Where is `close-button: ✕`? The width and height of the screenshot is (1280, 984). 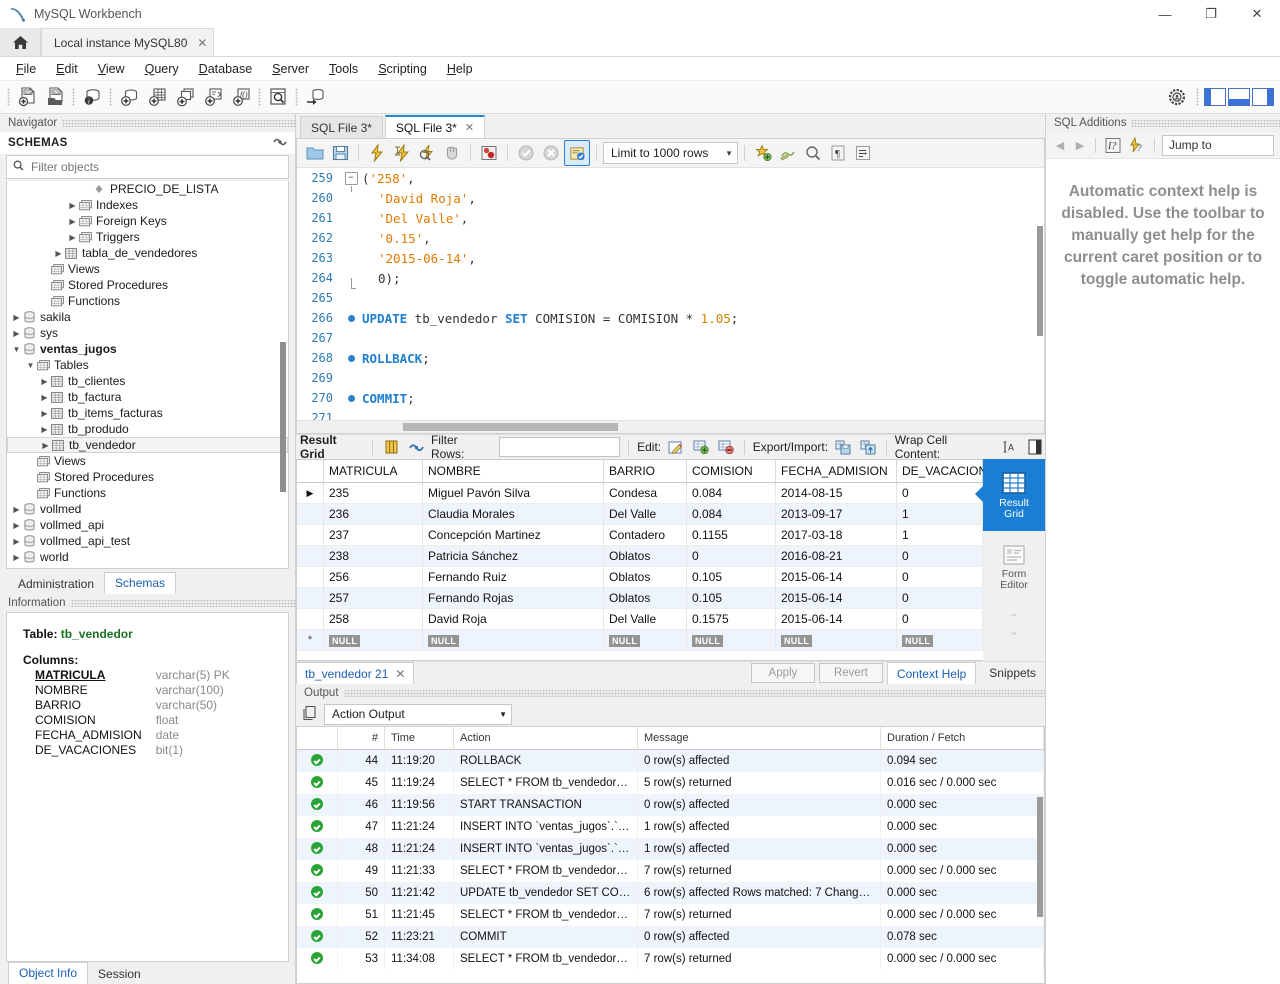 close-button: ✕ is located at coordinates (1257, 14).